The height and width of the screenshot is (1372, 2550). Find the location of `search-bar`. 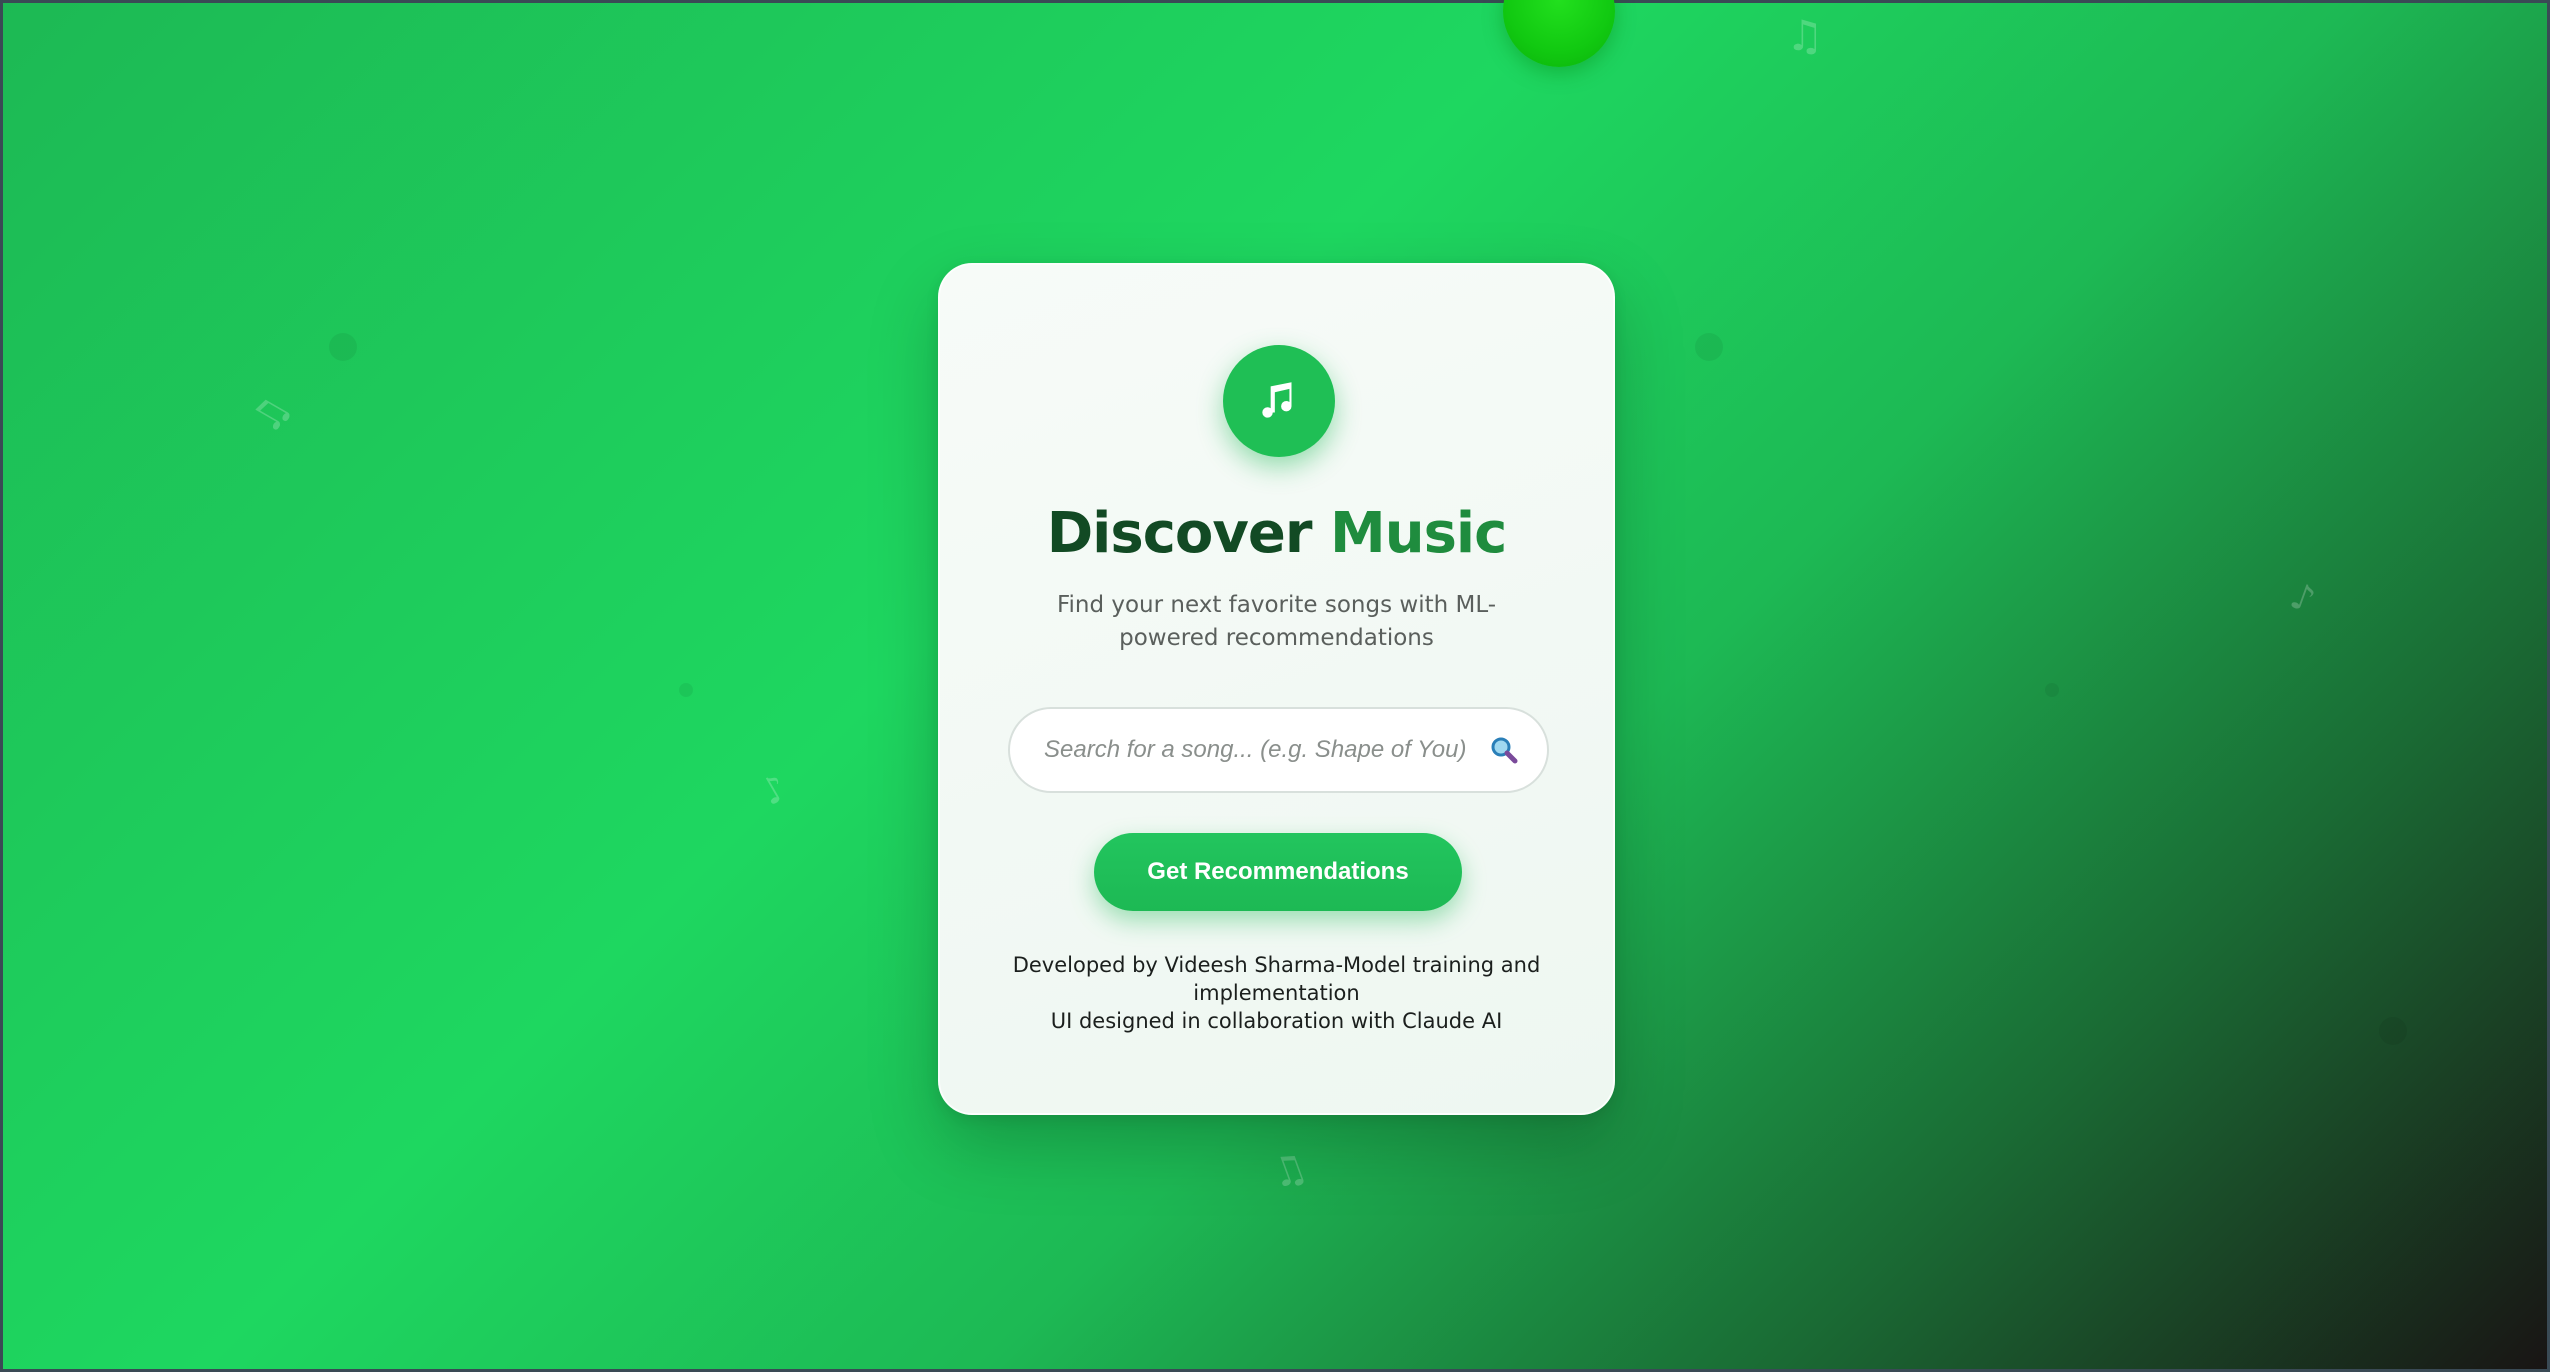

search-bar is located at coordinates (1278, 750).